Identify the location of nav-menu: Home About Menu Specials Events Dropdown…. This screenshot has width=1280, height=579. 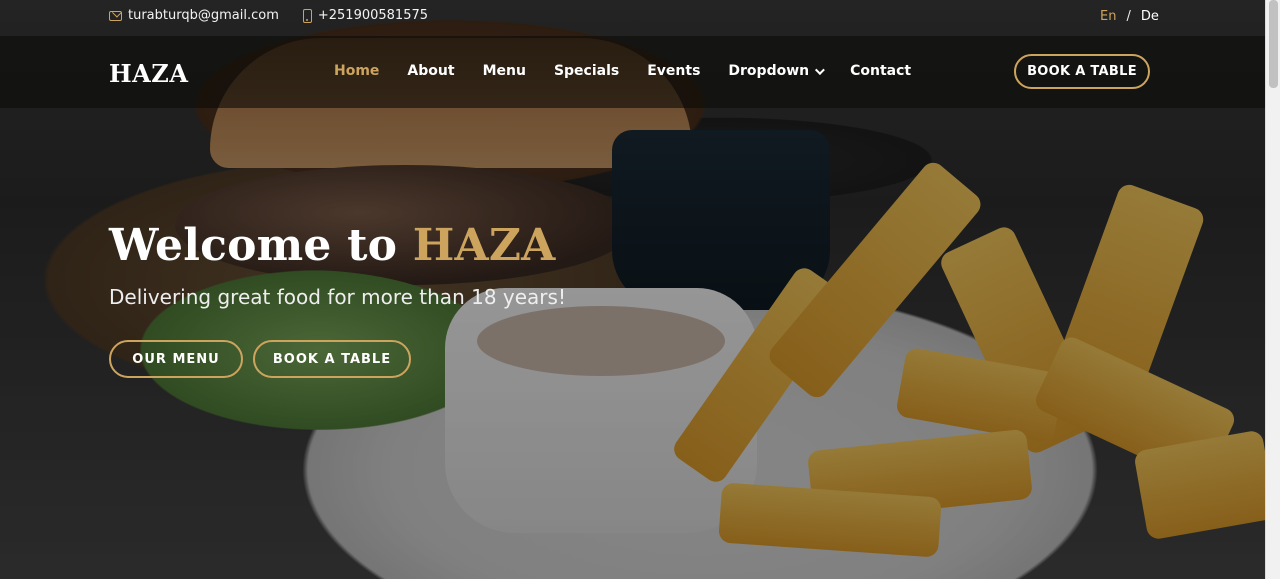
(622, 71).